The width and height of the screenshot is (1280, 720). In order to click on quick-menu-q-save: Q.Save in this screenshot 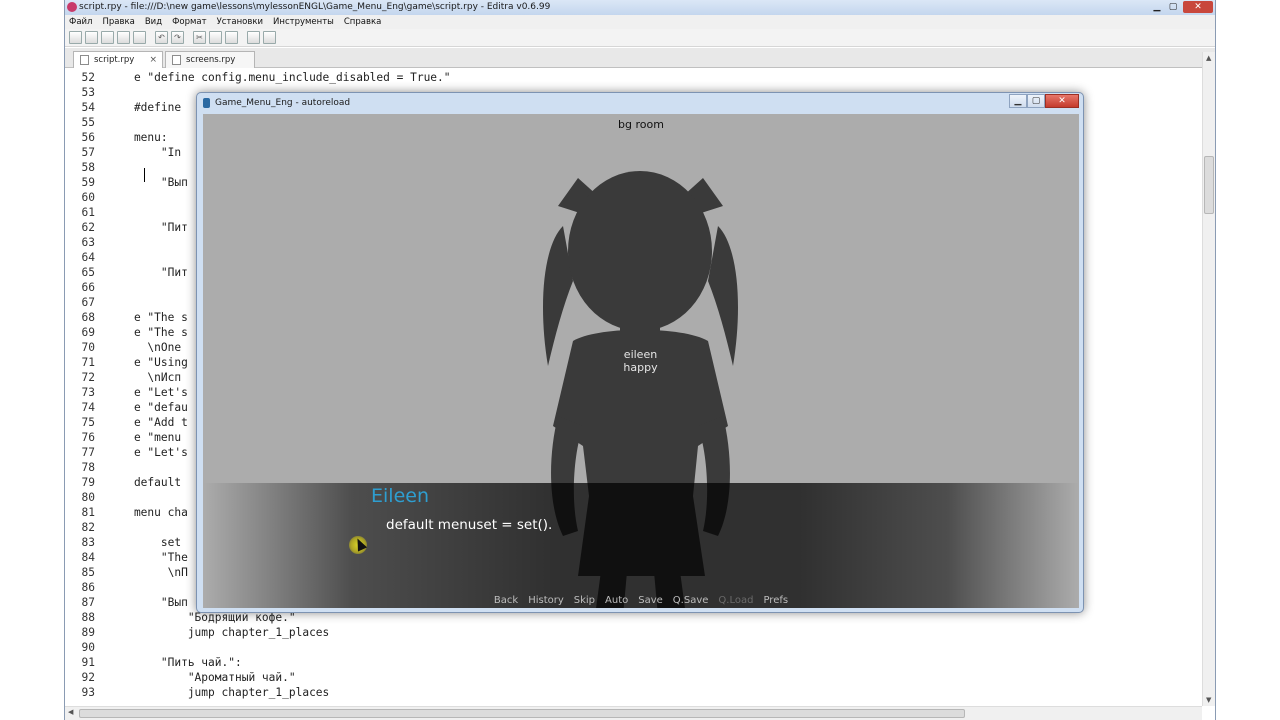, I will do `click(691, 600)`.